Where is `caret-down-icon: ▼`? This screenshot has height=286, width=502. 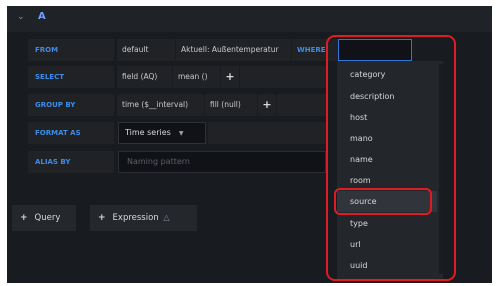 caret-down-icon: ▼ is located at coordinates (181, 133).